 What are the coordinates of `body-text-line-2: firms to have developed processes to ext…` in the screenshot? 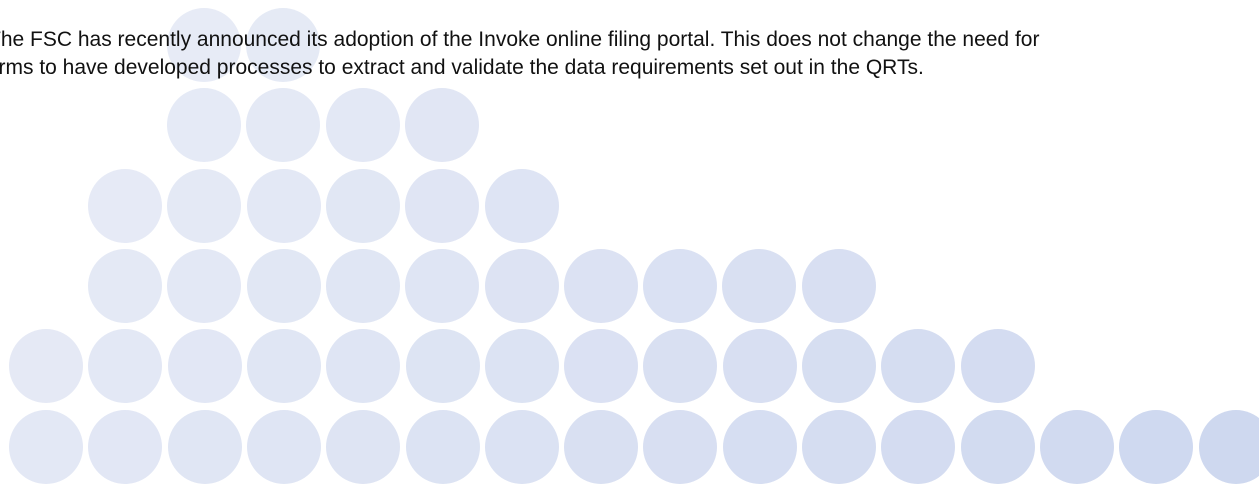 It's located at (462, 67).